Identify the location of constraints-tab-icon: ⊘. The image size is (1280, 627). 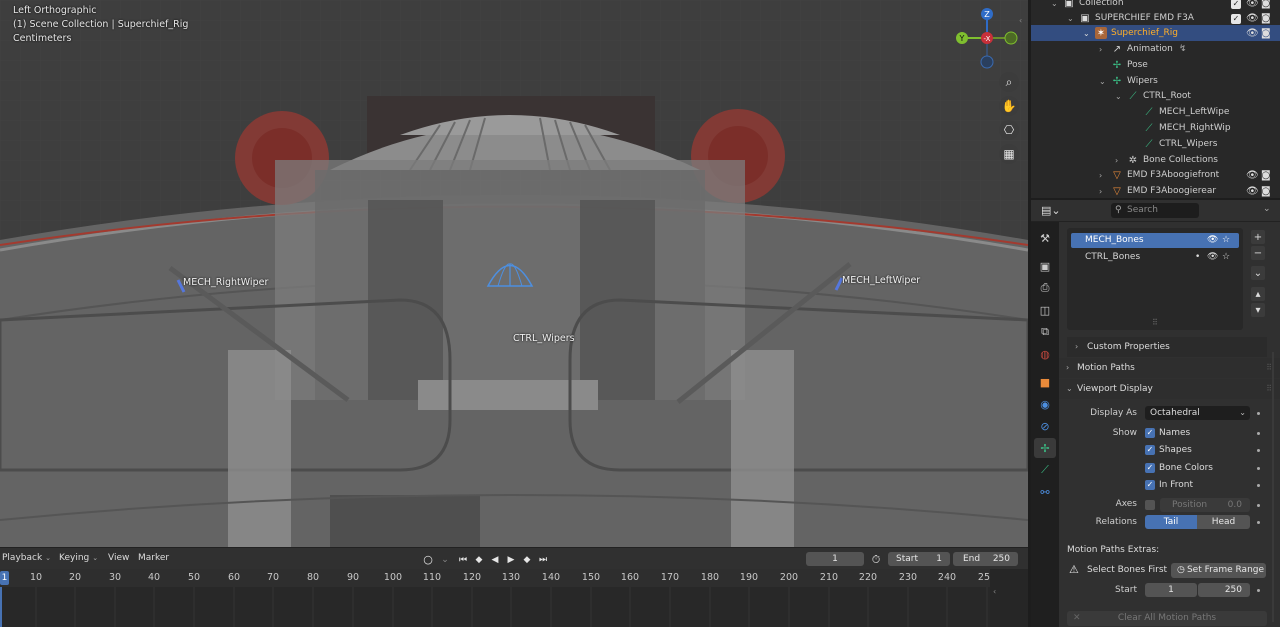
(1045, 426).